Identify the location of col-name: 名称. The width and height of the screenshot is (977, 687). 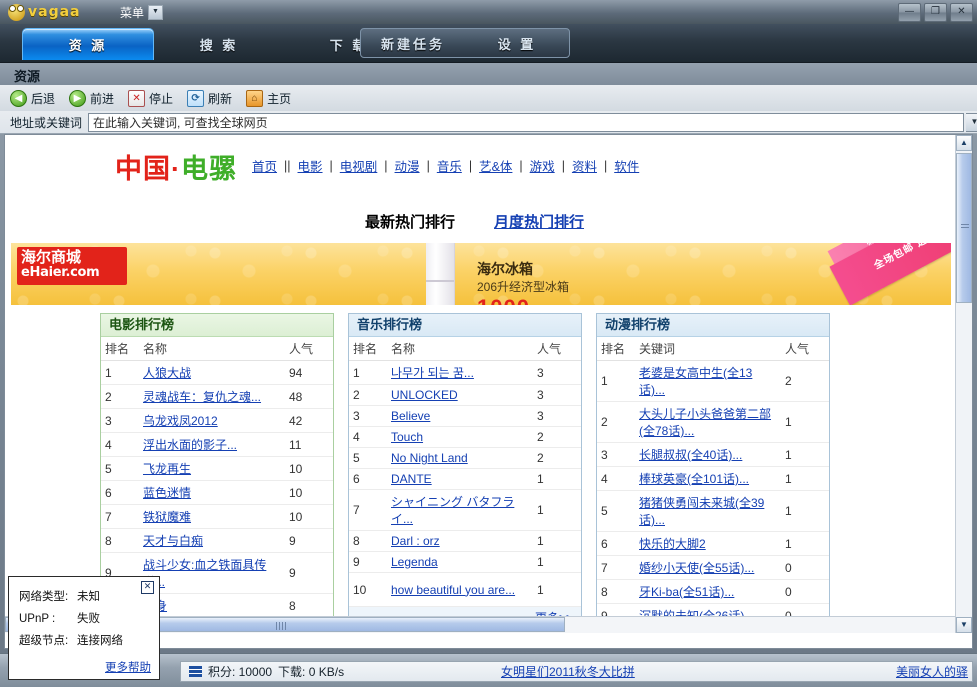
(212, 349).